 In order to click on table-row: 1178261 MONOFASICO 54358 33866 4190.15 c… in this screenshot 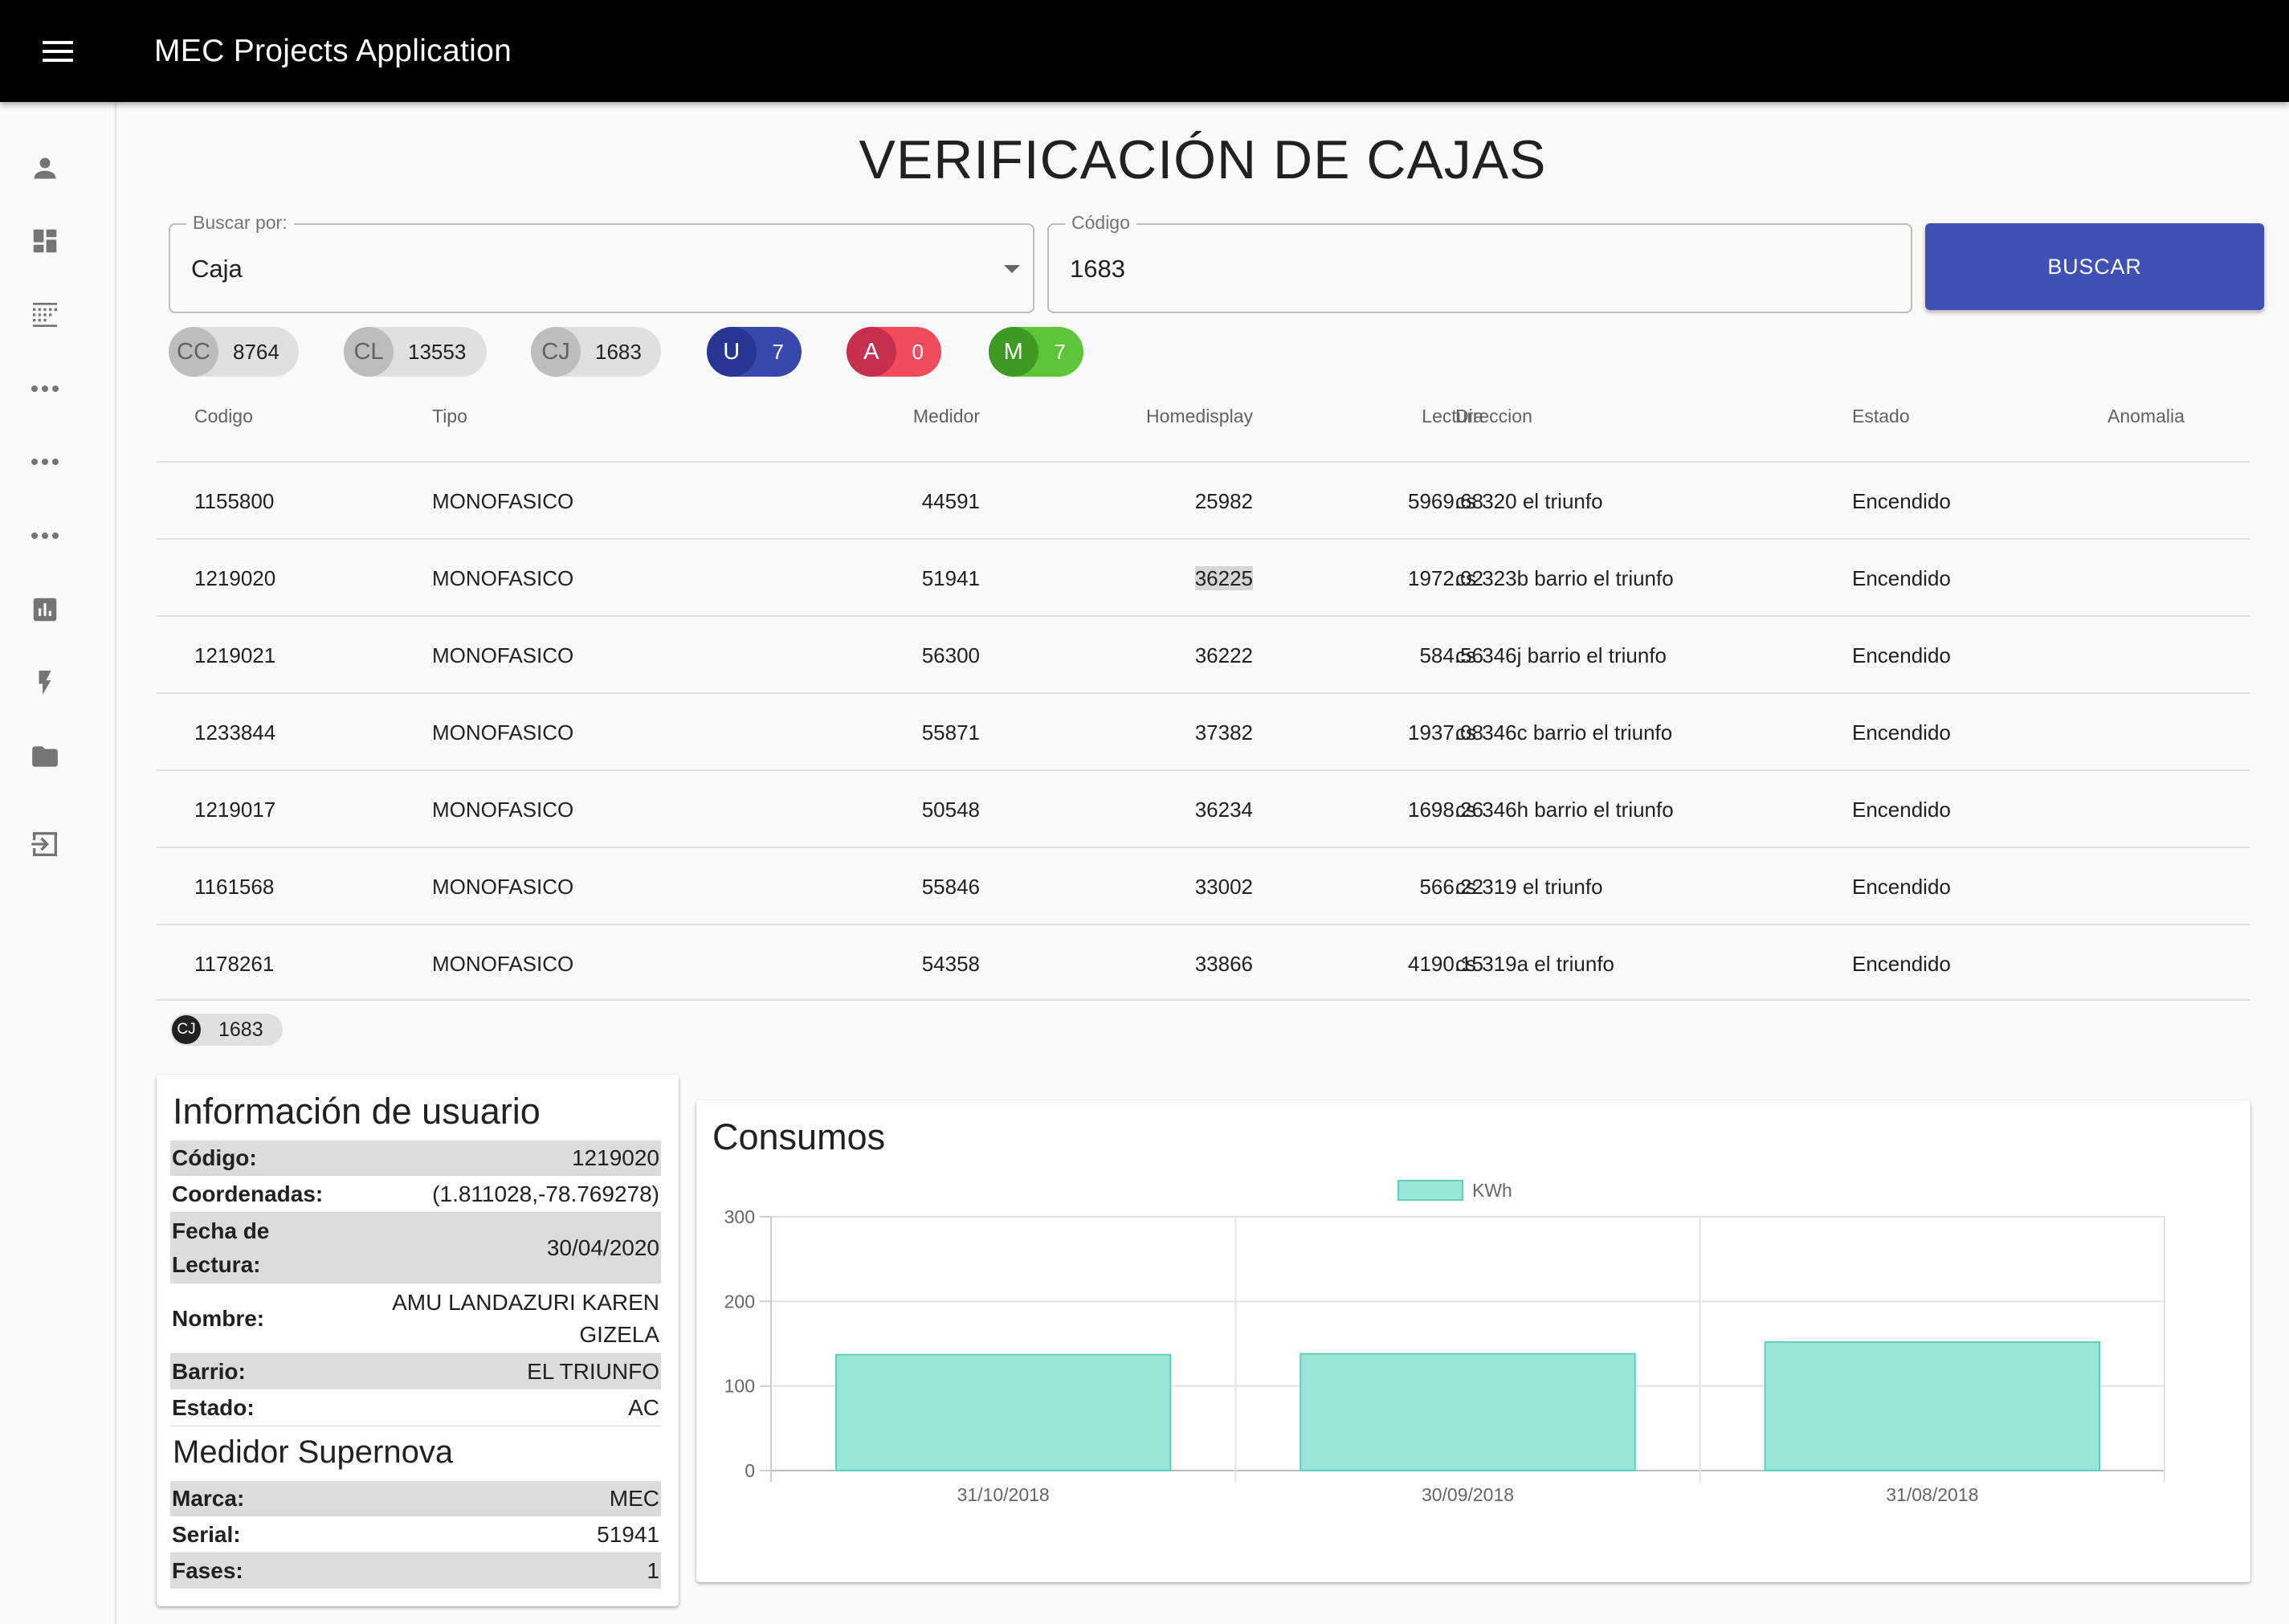, I will do `click(1203, 962)`.